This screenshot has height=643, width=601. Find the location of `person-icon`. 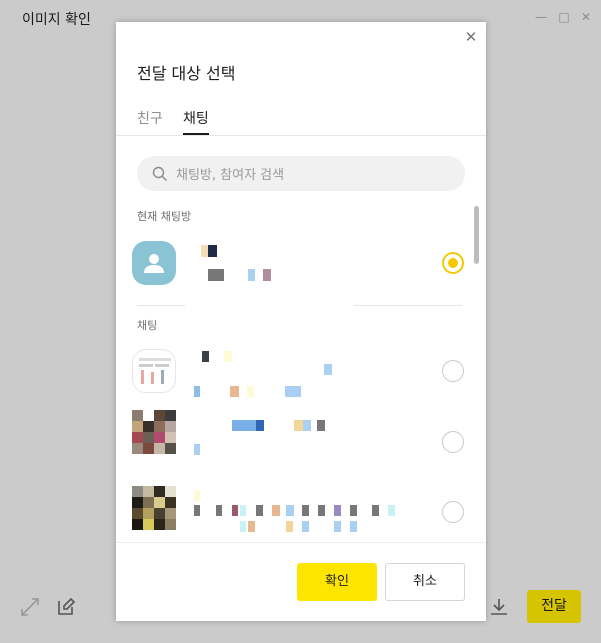

person-icon is located at coordinates (154, 263).